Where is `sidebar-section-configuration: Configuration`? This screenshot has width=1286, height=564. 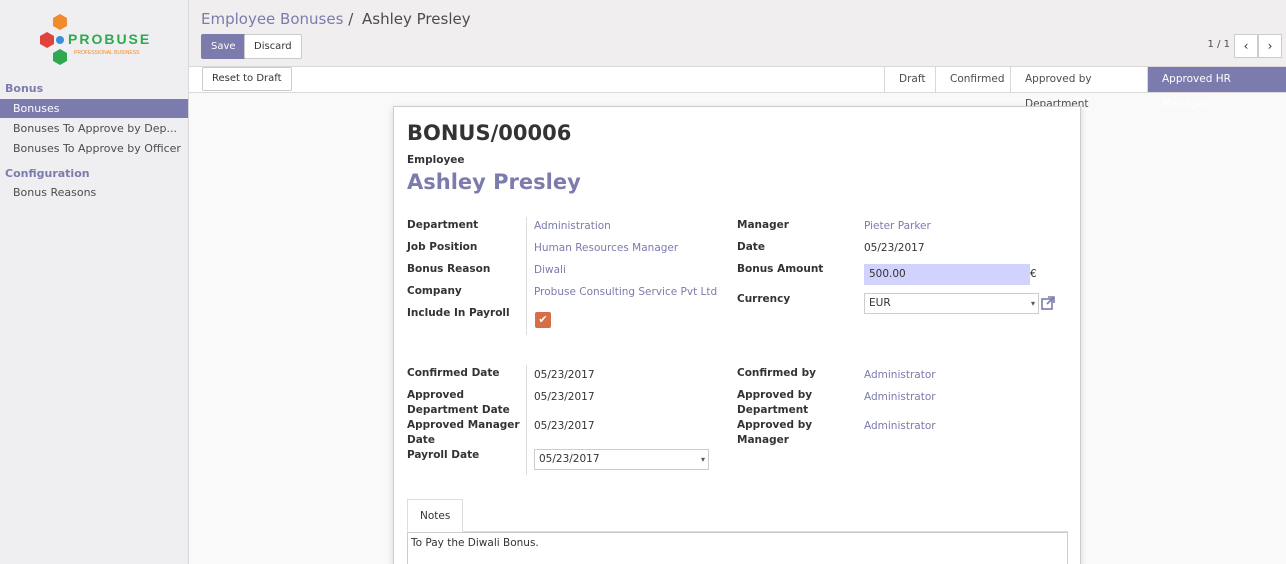 sidebar-section-configuration: Configuration is located at coordinates (47, 173).